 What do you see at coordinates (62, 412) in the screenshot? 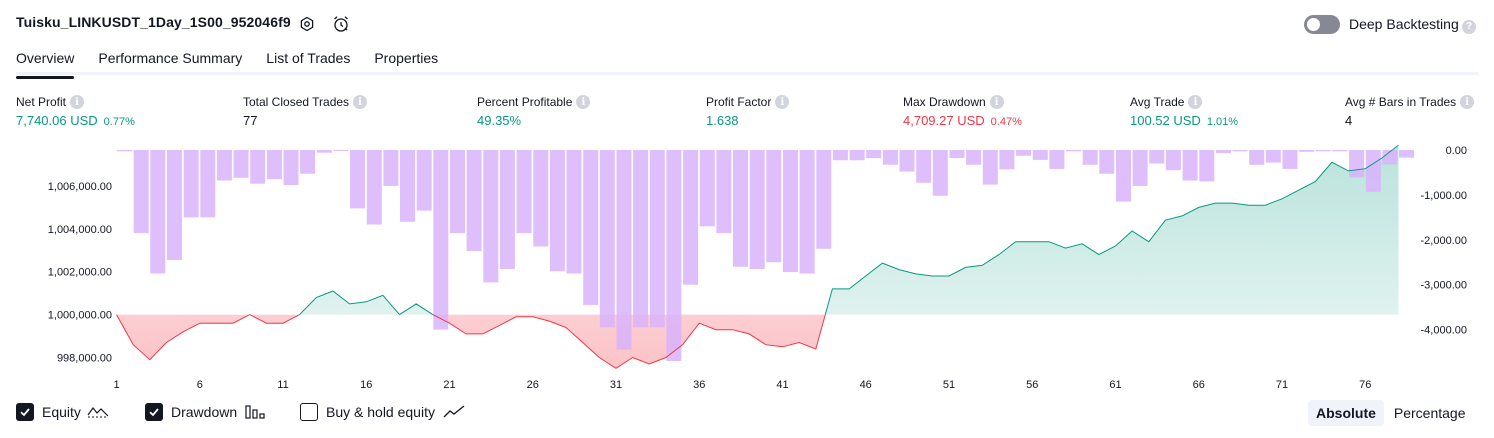
I see `legend-equity: Equity` at bounding box center [62, 412].